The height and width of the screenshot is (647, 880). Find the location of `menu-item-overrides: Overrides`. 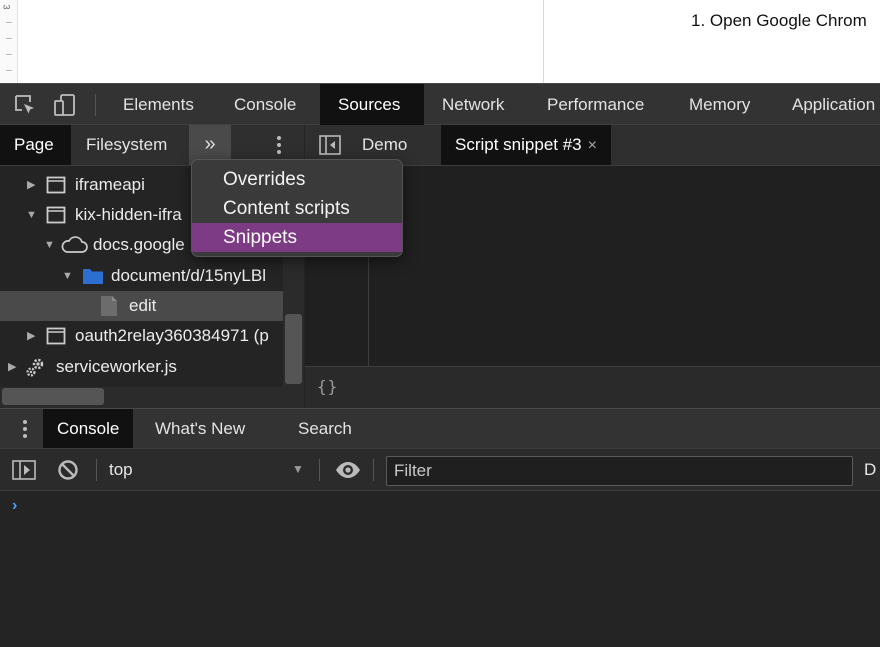

menu-item-overrides: Overrides is located at coordinates (297, 179).